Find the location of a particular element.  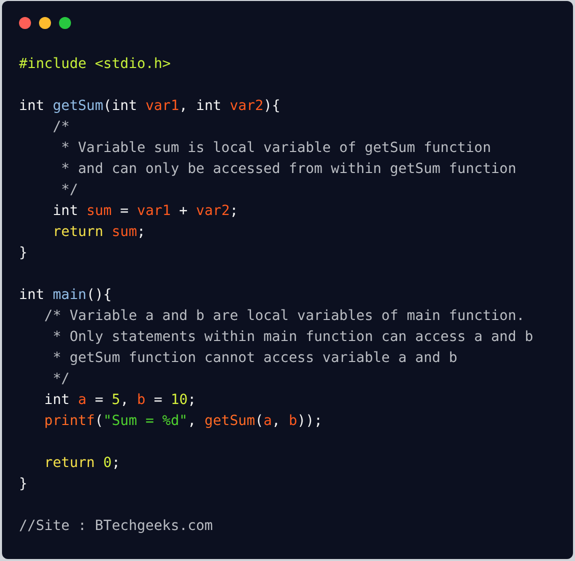

code-line: * and can only be accessed from within getSum function is located at coordinates (288, 169).